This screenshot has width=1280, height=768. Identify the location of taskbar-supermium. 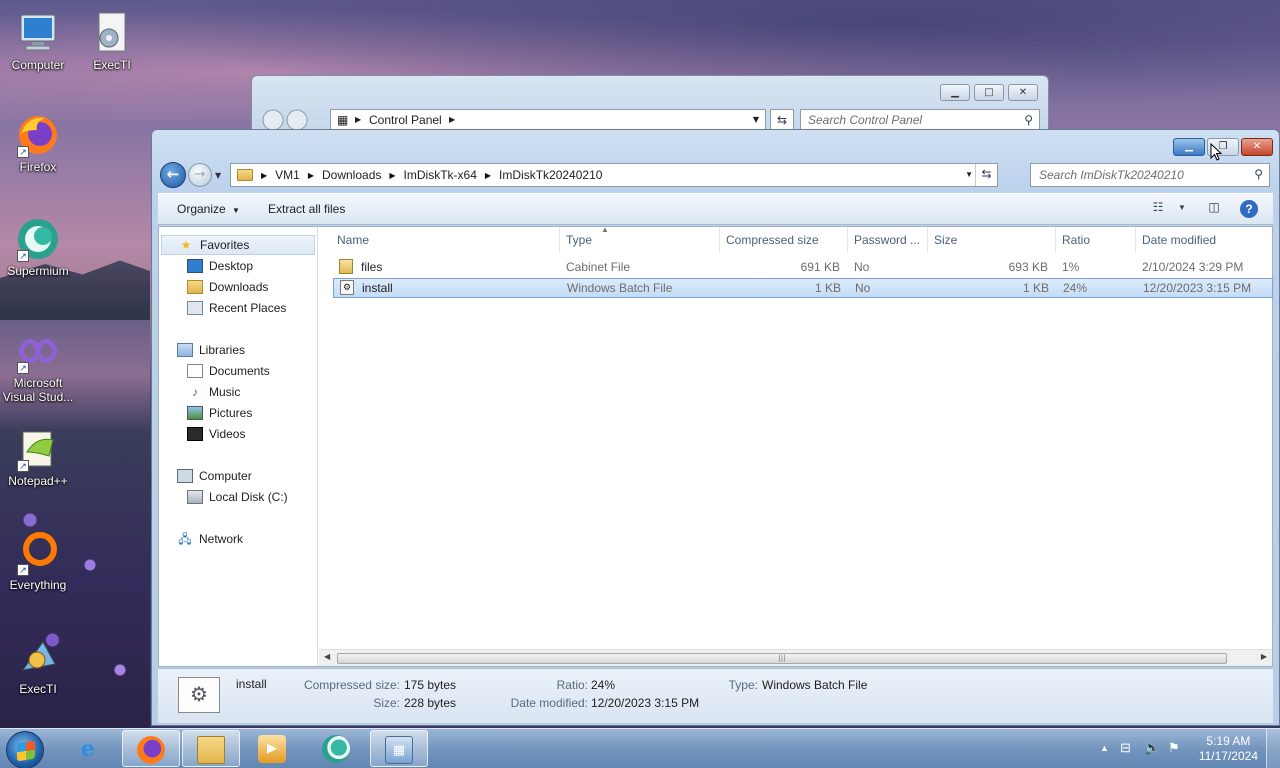
(337, 748).